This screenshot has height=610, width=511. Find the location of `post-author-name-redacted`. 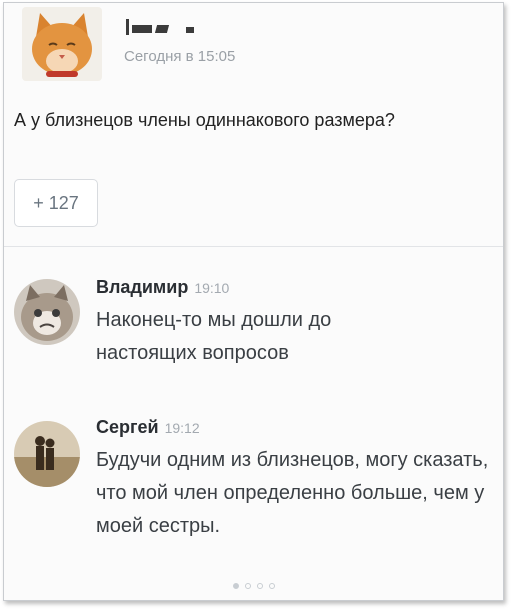

post-author-name-redacted is located at coordinates (204, 27).